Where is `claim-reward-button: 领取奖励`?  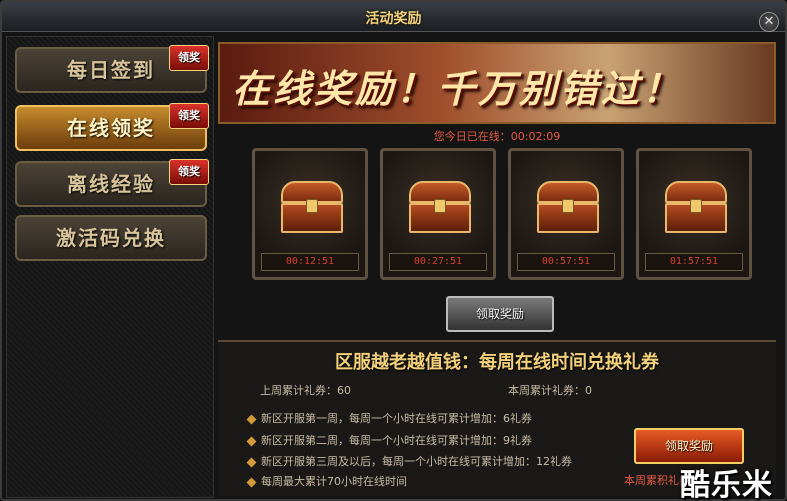 claim-reward-button: 领取奖励 is located at coordinates (500, 314).